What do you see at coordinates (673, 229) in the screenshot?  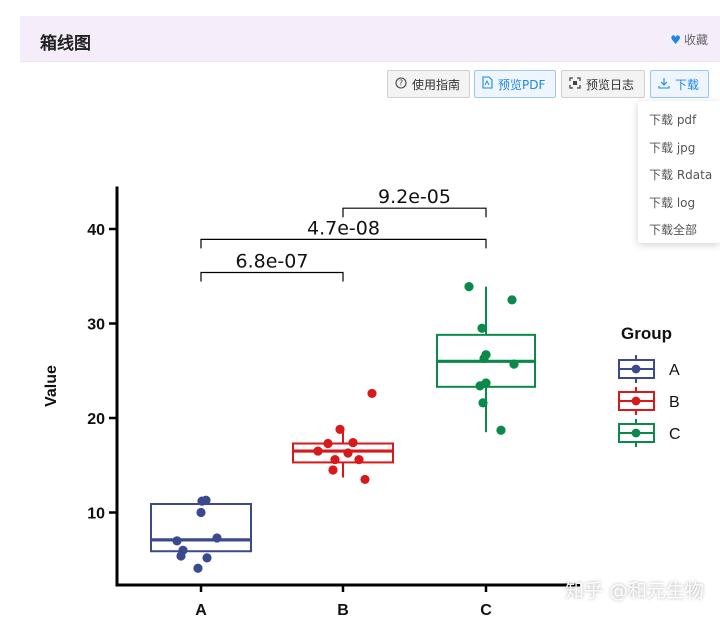 I see `download-all-item: 下载全部` at bounding box center [673, 229].